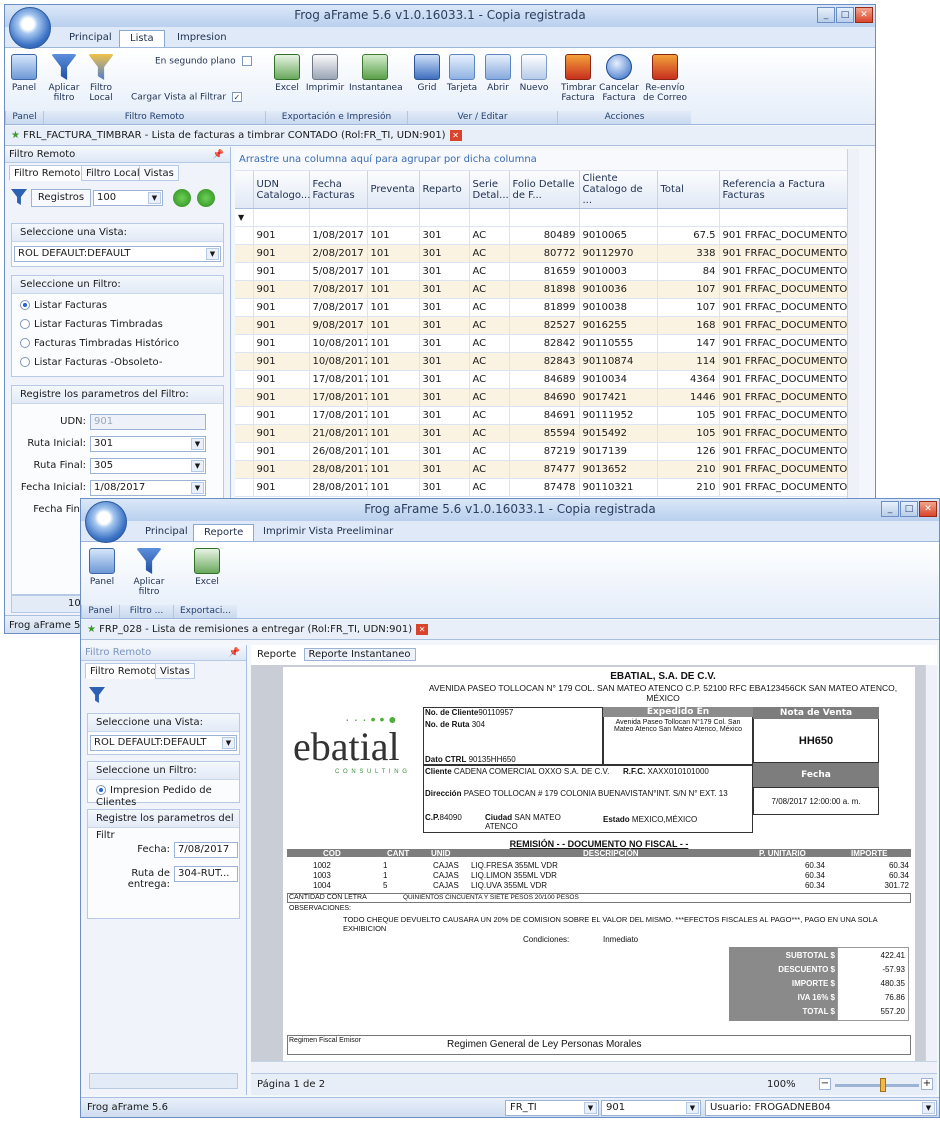 This screenshot has height=1122, width=940. What do you see at coordinates (594, 1067) in the screenshot?
I see `report-horizontal-scrollbar` at bounding box center [594, 1067].